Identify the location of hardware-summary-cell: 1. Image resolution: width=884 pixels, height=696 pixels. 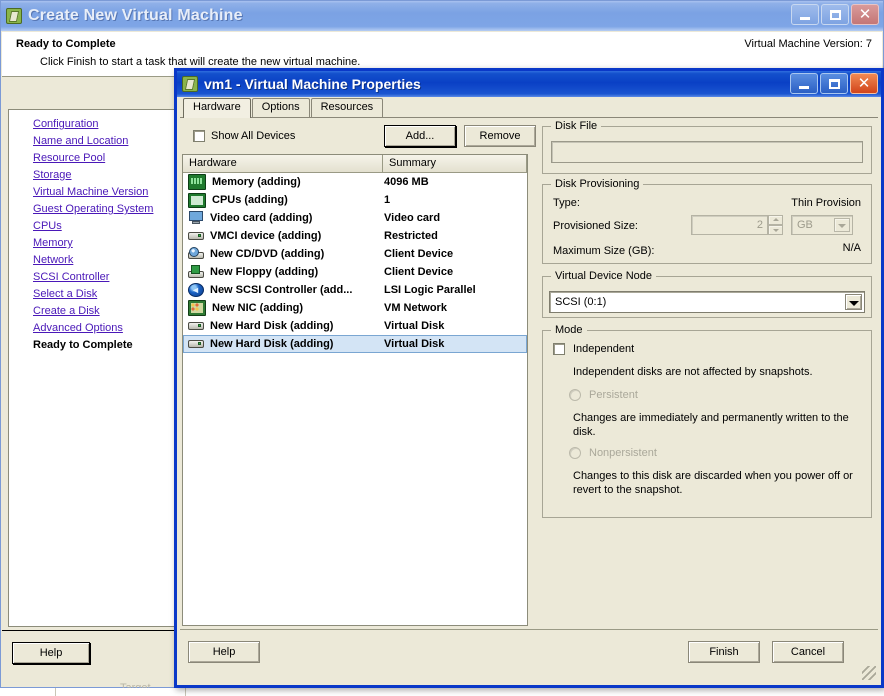
(387, 200).